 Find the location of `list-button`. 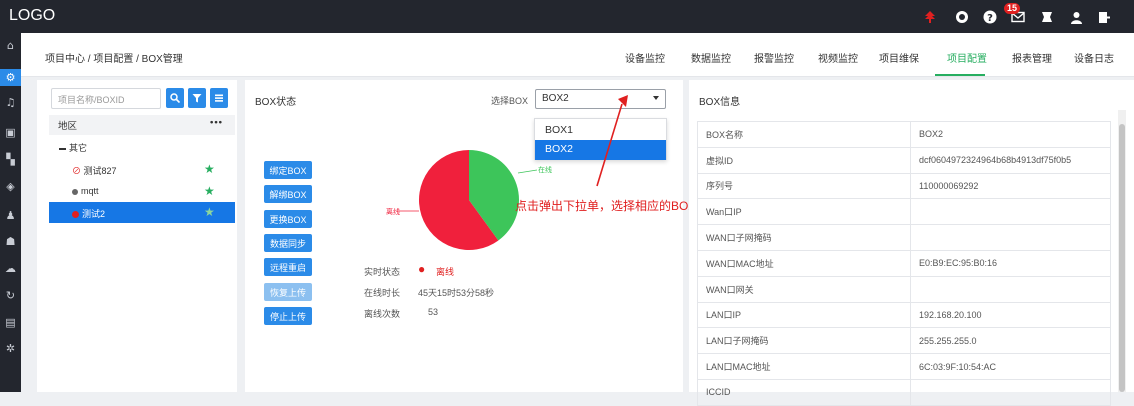

list-button is located at coordinates (219, 98).